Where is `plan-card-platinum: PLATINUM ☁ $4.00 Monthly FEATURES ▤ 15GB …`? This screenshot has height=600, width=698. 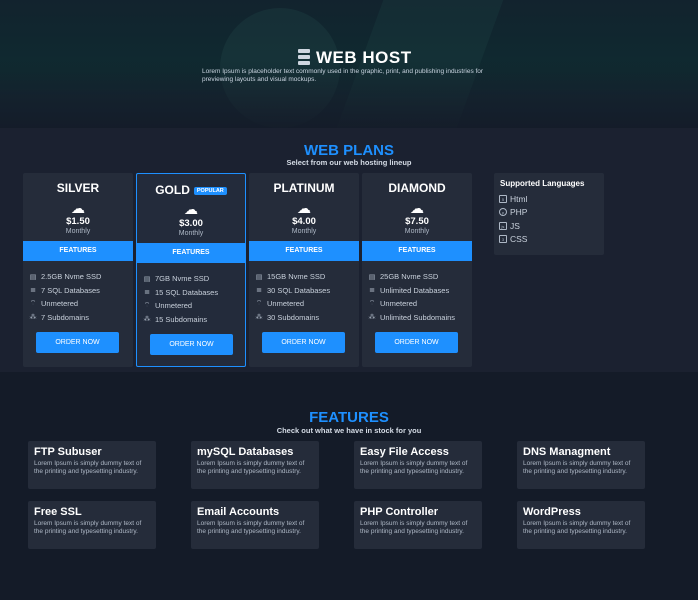
plan-card-platinum: PLATINUM ☁ $4.00 Monthly FEATURES ▤ 15GB … is located at coordinates (304, 270).